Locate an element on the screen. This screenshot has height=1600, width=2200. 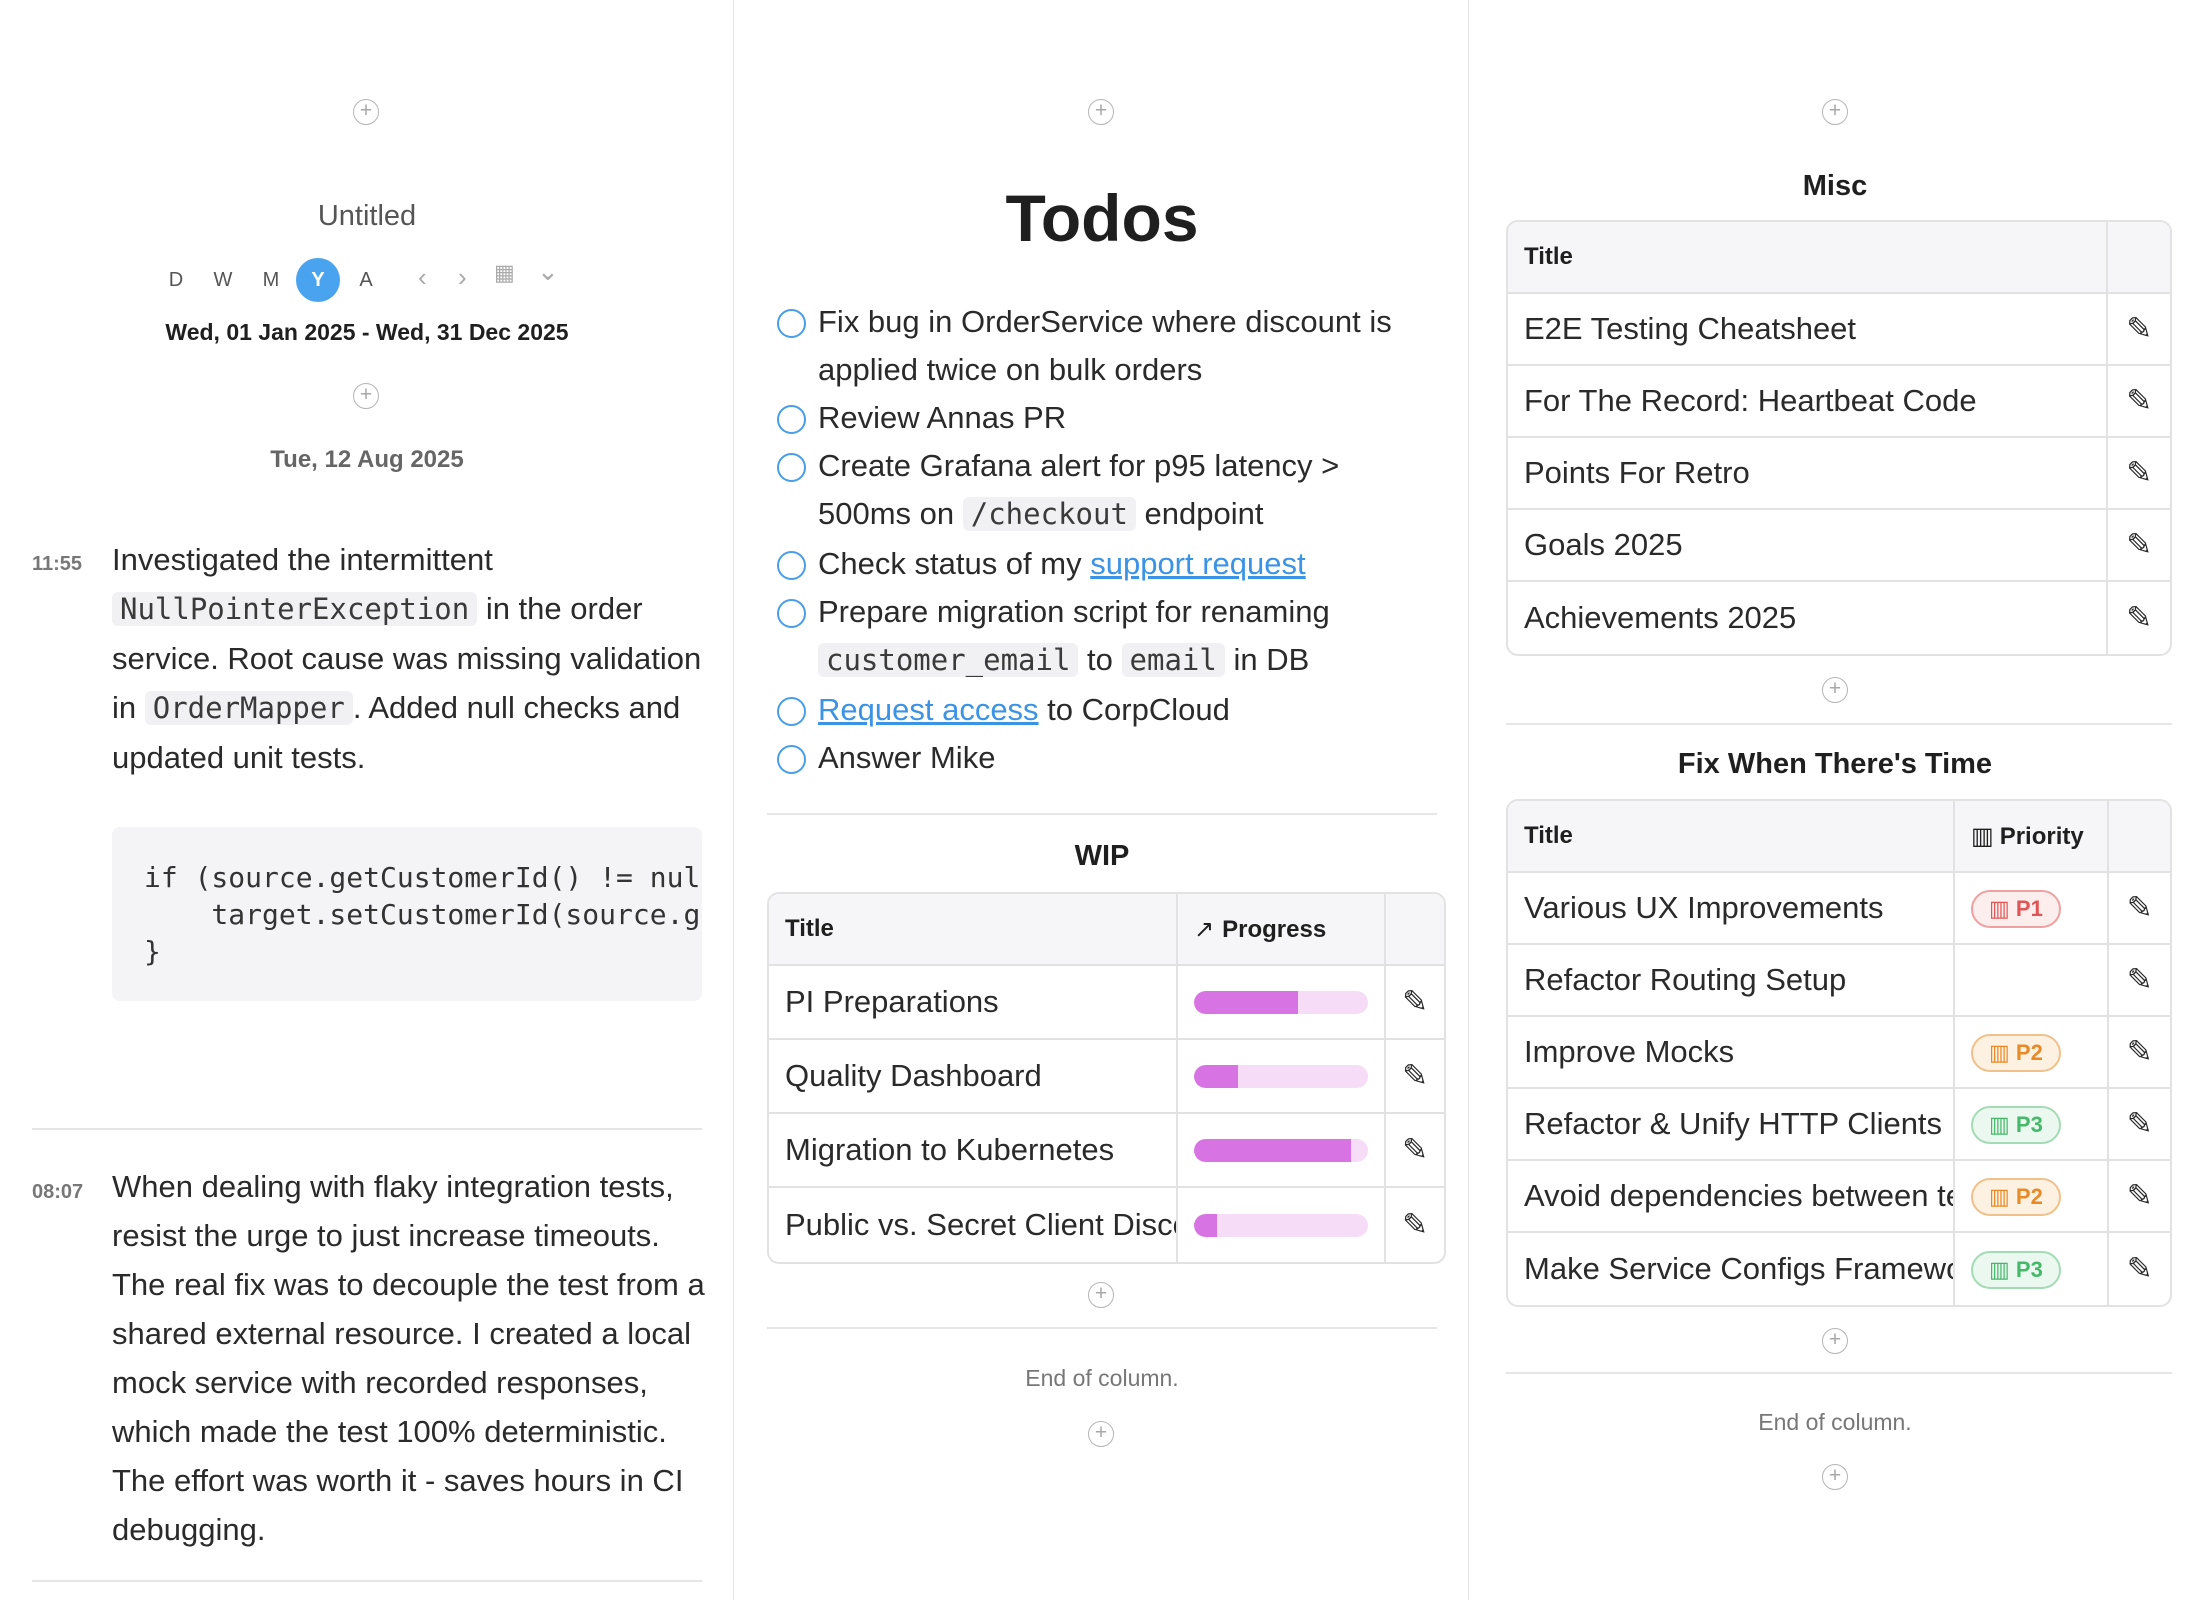
row-title: For The Record: Heartbeat Code is located at coordinates (1808, 402).